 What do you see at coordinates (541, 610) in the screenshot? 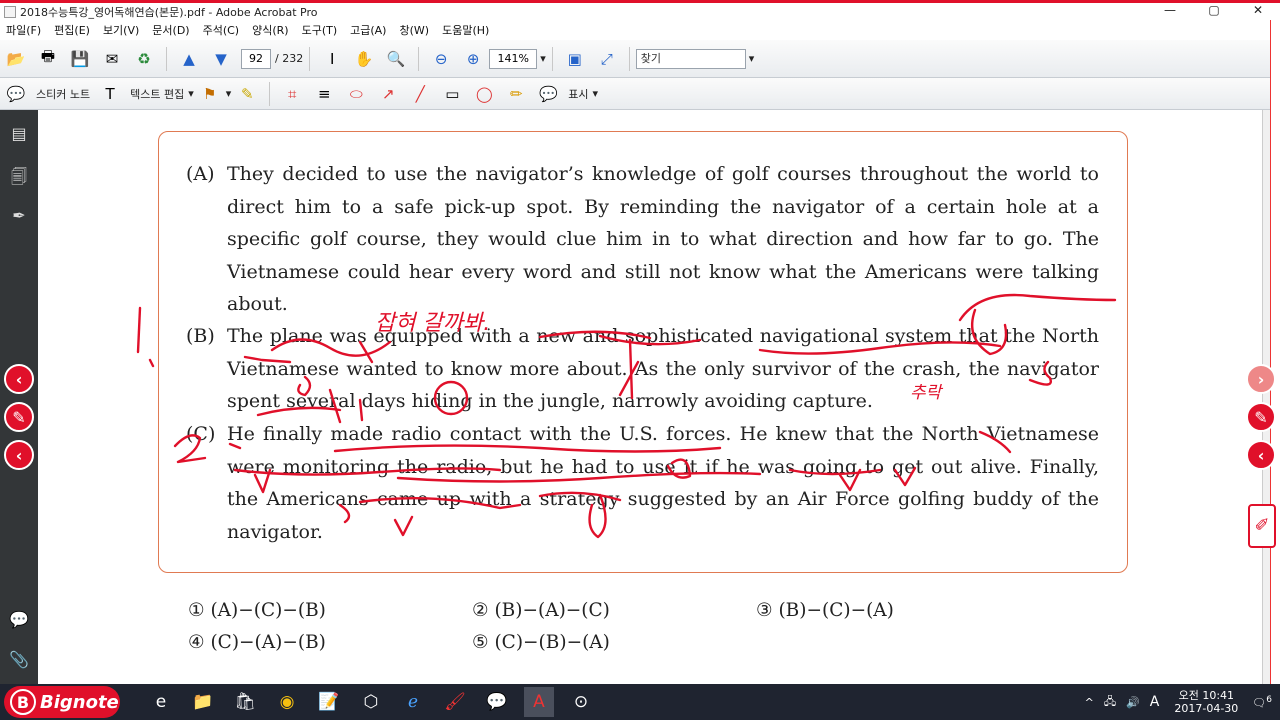
I see `answer-option-2: ② (B)−(A)−(C)` at bounding box center [541, 610].